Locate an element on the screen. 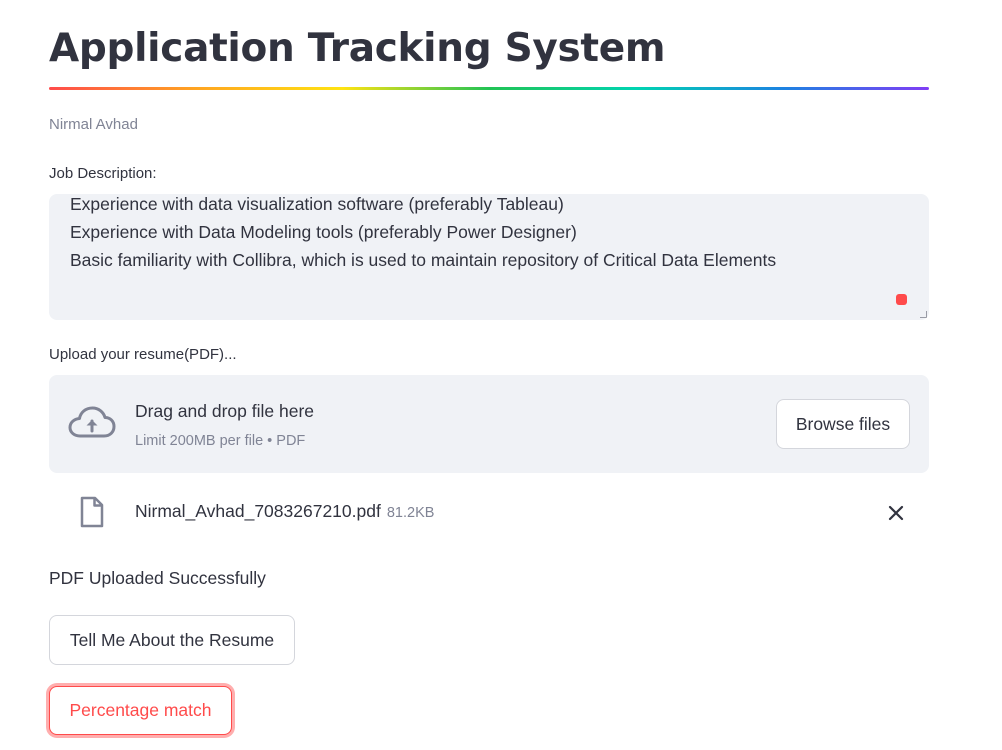 This screenshot has width=1002, height=750. file-size: 81.2KB is located at coordinates (410, 513).